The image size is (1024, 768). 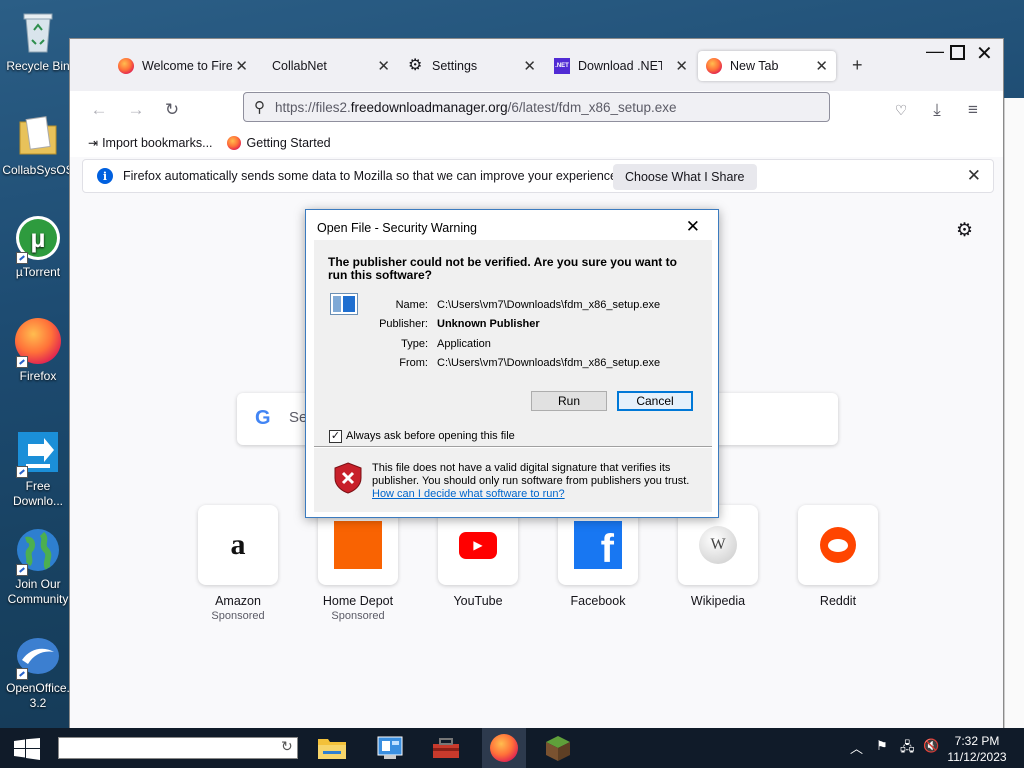 What do you see at coordinates (549, 305) in the screenshot?
I see `name-value: C:\Users\vm7\Downloads\fdm_x86_setup.exe` at bounding box center [549, 305].